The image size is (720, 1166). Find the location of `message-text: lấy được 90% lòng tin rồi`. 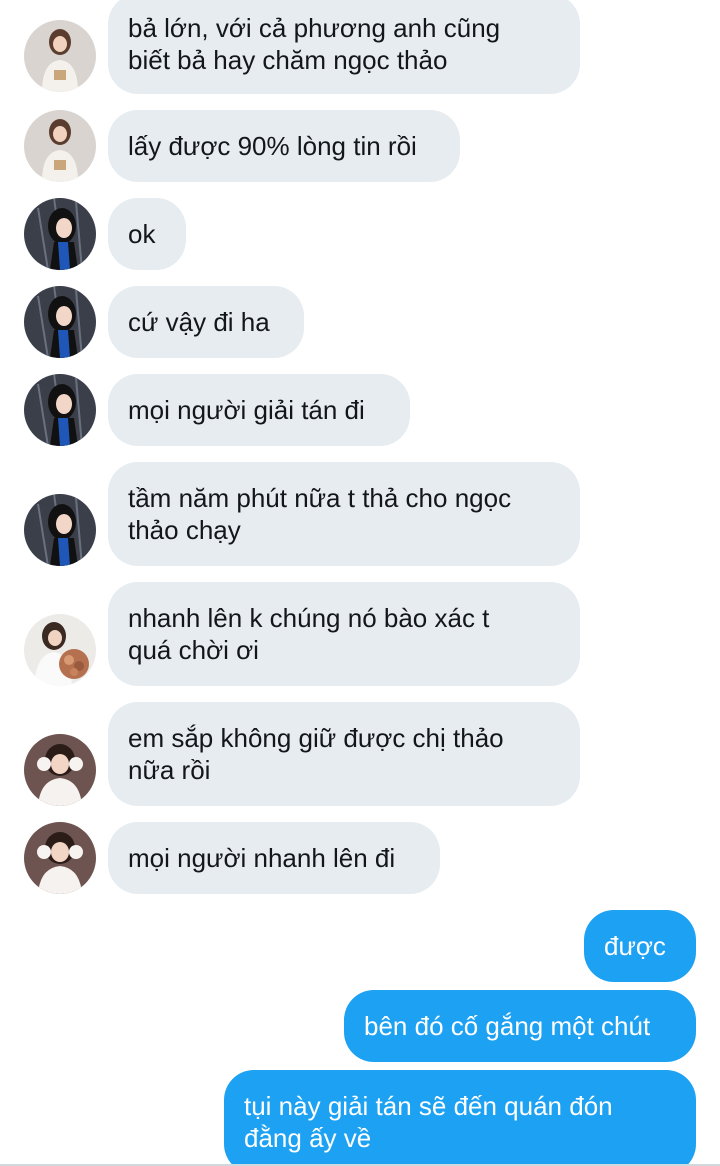

message-text: lấy được 90% lòng tin rồi is located at coordinates (272, 146).